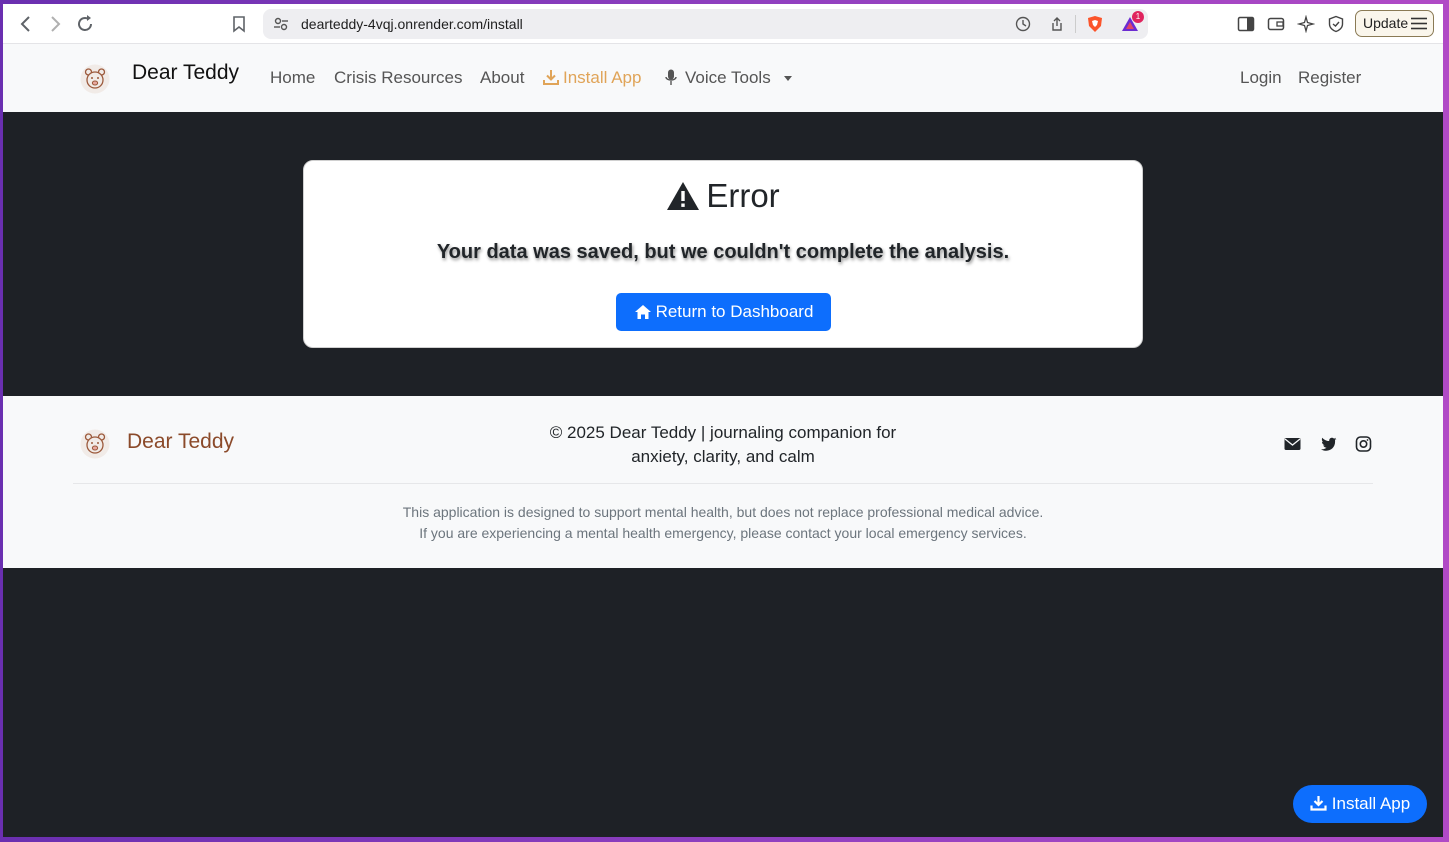 This screenshot has width=1449, height=842. What do you see at coordinates (1276, 24) in the screenshot?
I see `wallet-icon` at bounding box center [1276, 24].